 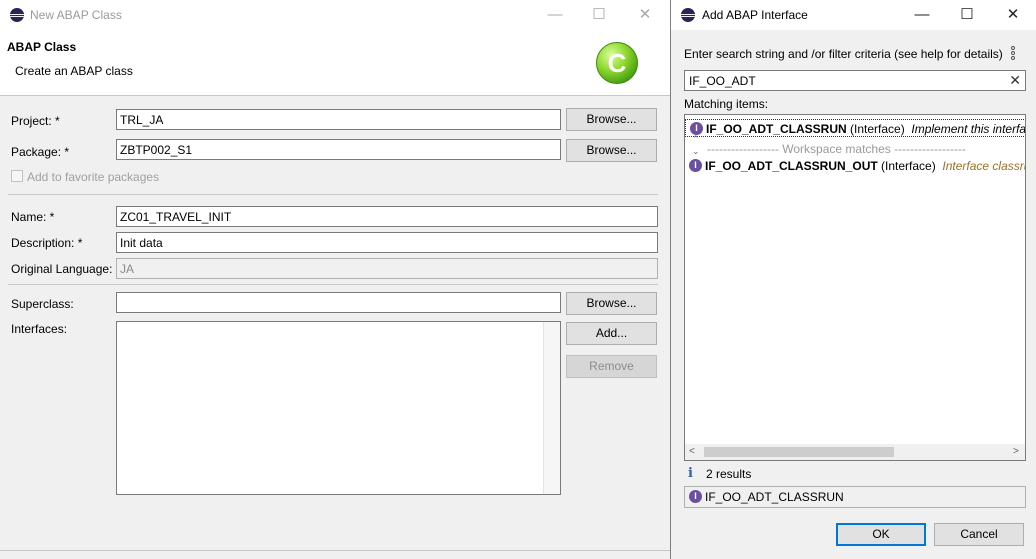 What do you see at coordinates (47, 243) in the screenshot?
I see `description-label: Description: *` at bounding box center [47, 243].